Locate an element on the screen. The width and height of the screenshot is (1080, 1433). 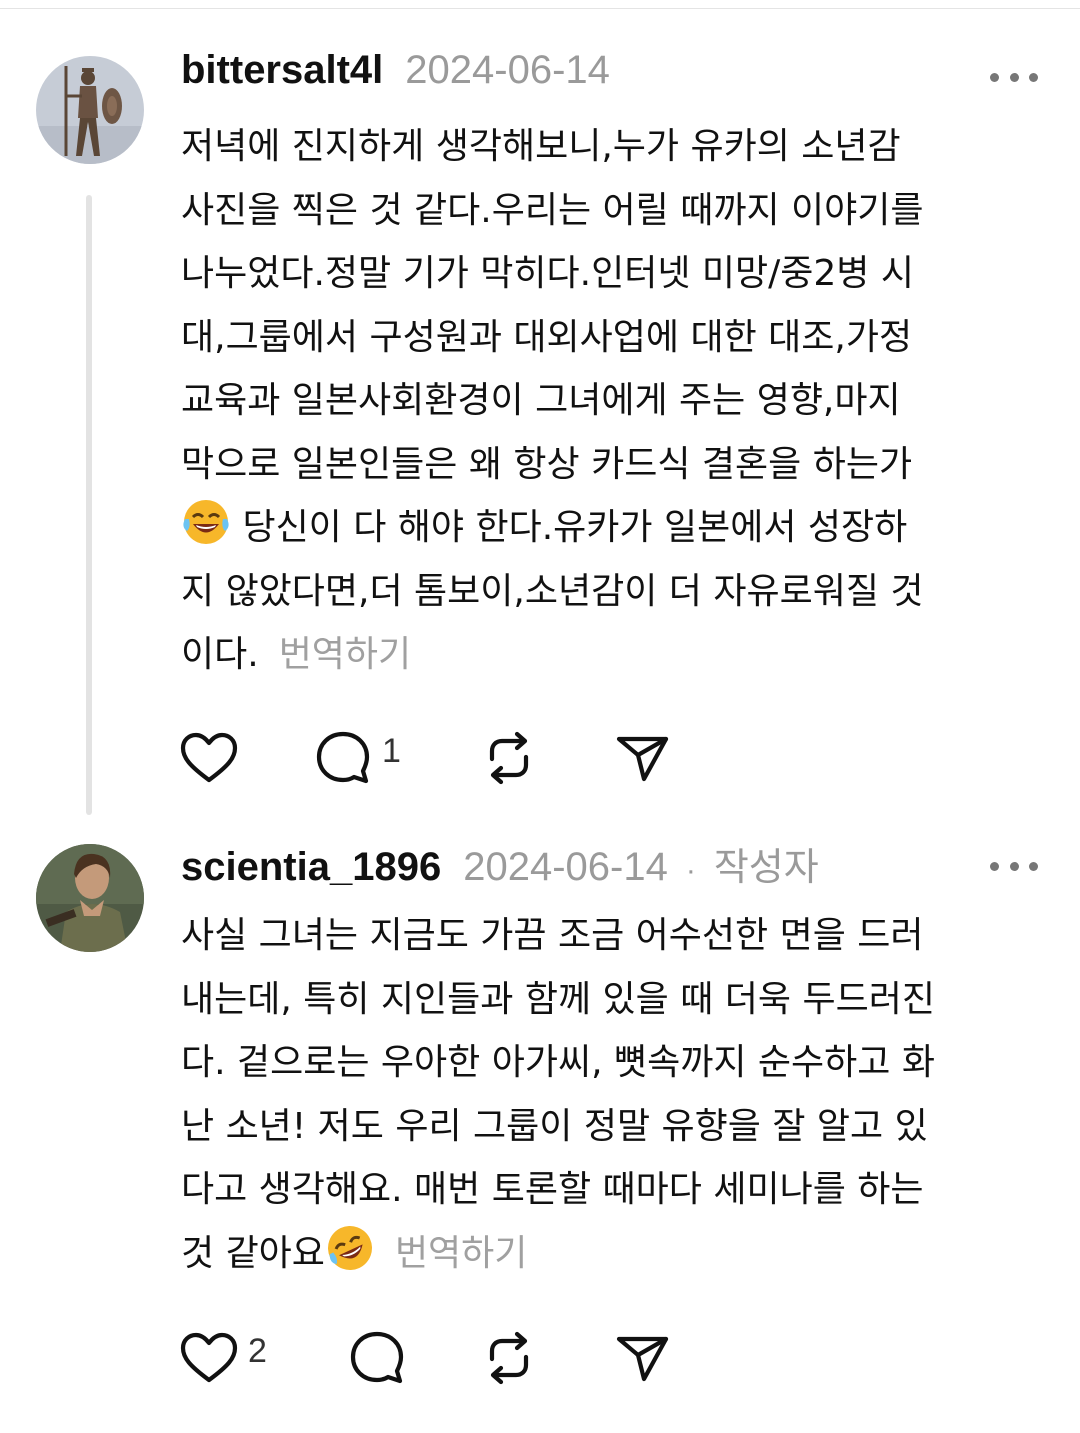
text-line: 사진을 찍은 것 같다.우리는 어릴 때까지 이야기를 is located at coordinates (552, 210).